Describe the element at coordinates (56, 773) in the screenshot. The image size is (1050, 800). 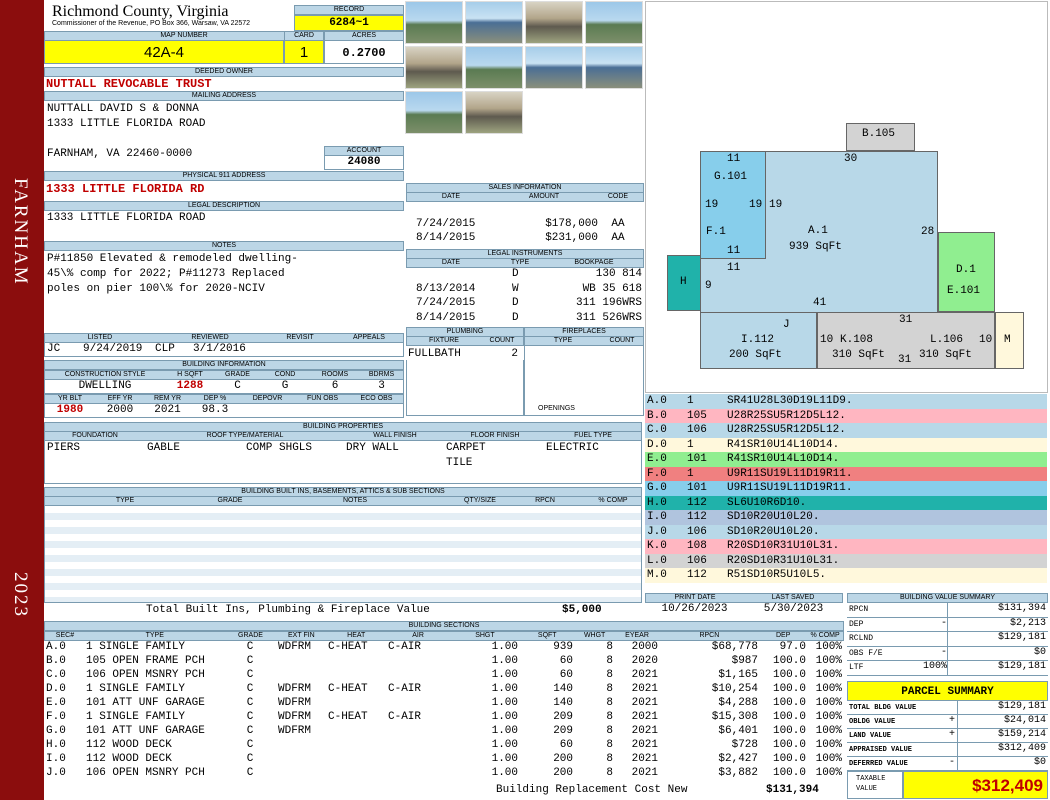
I see `section-cell: J.0` at that location.